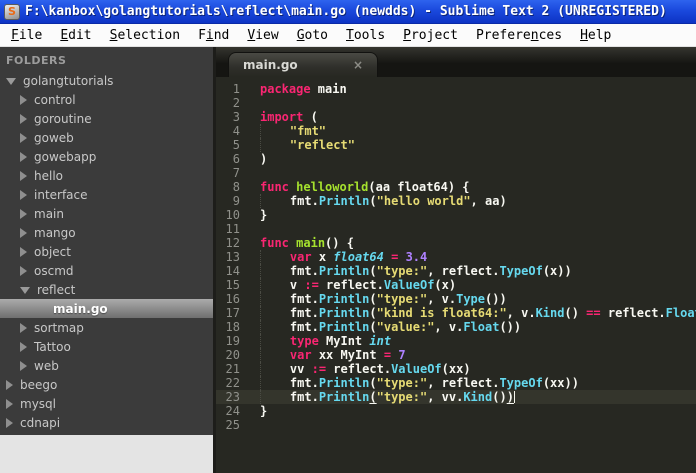 Image resolution: width=696 pixels, height=473 pixels. I want to click on tree-folder-beego: beego, so click(106, 384).